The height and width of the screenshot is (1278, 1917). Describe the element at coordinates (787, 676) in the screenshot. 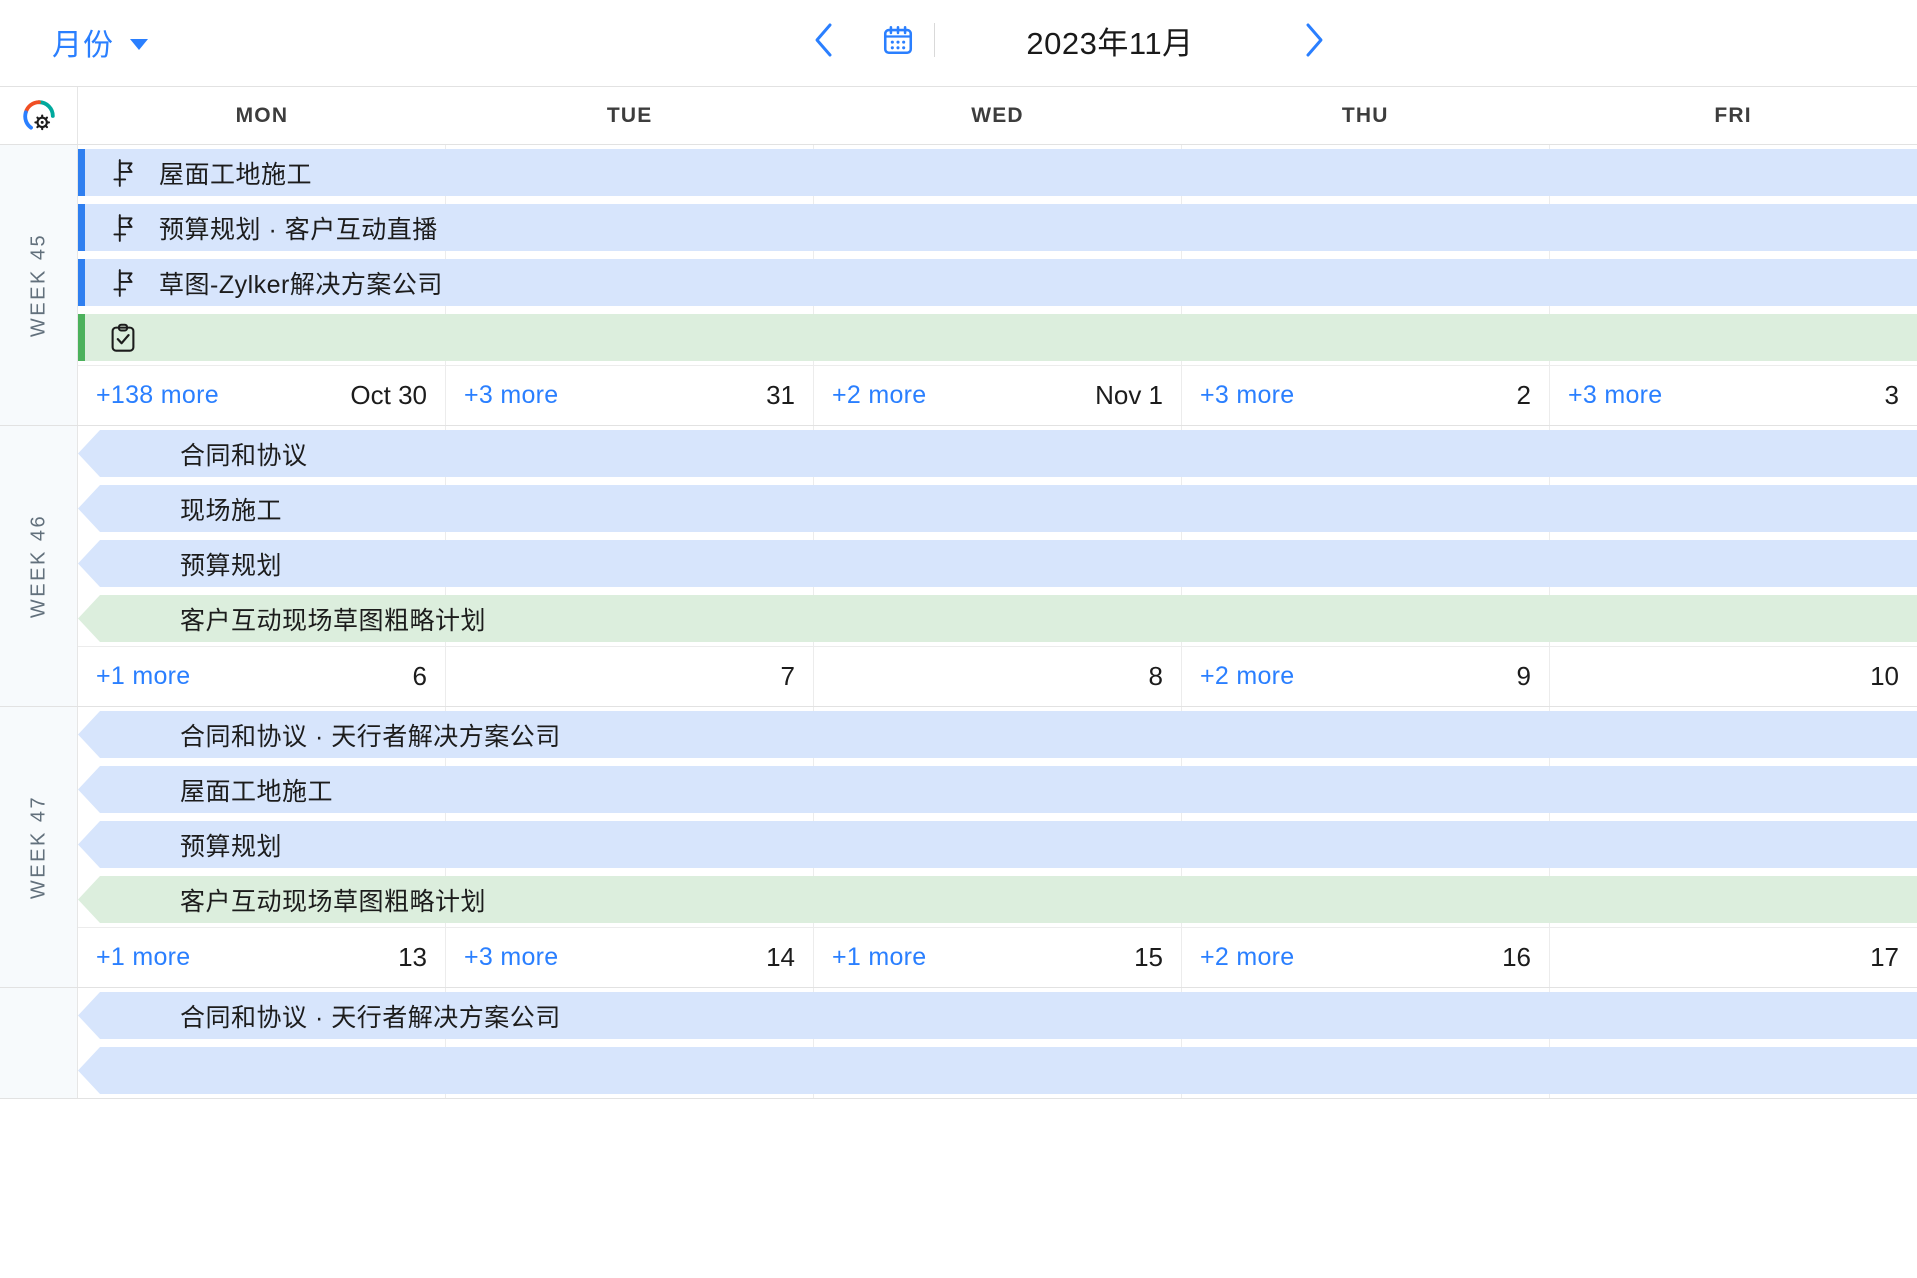

I see `day-number: 7` at that location.